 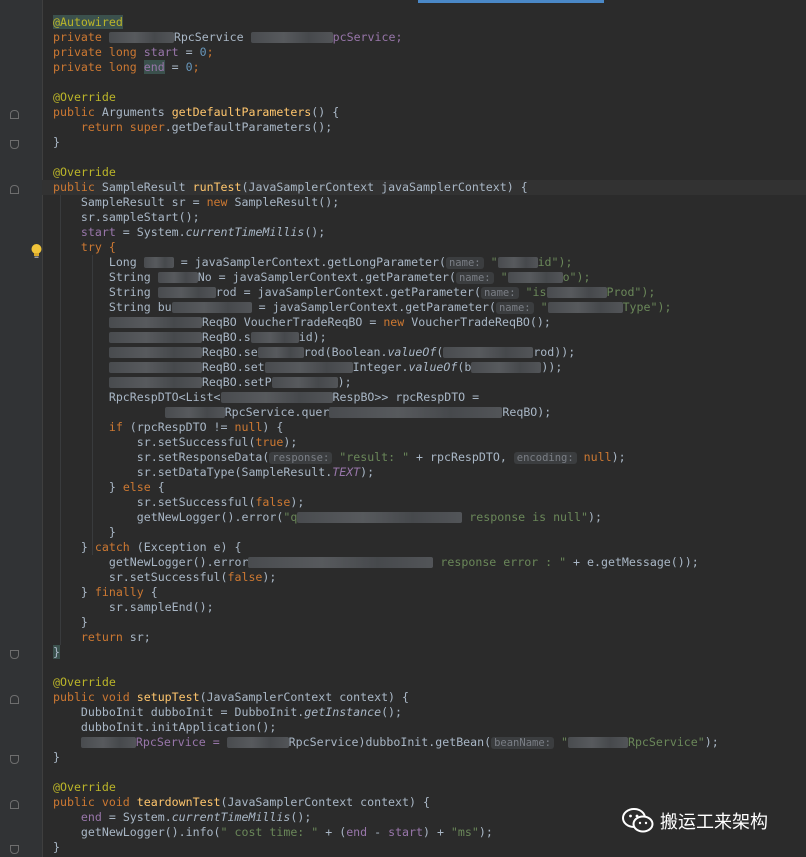 I want to click on code-token: catch, so click(x=115, y=547).